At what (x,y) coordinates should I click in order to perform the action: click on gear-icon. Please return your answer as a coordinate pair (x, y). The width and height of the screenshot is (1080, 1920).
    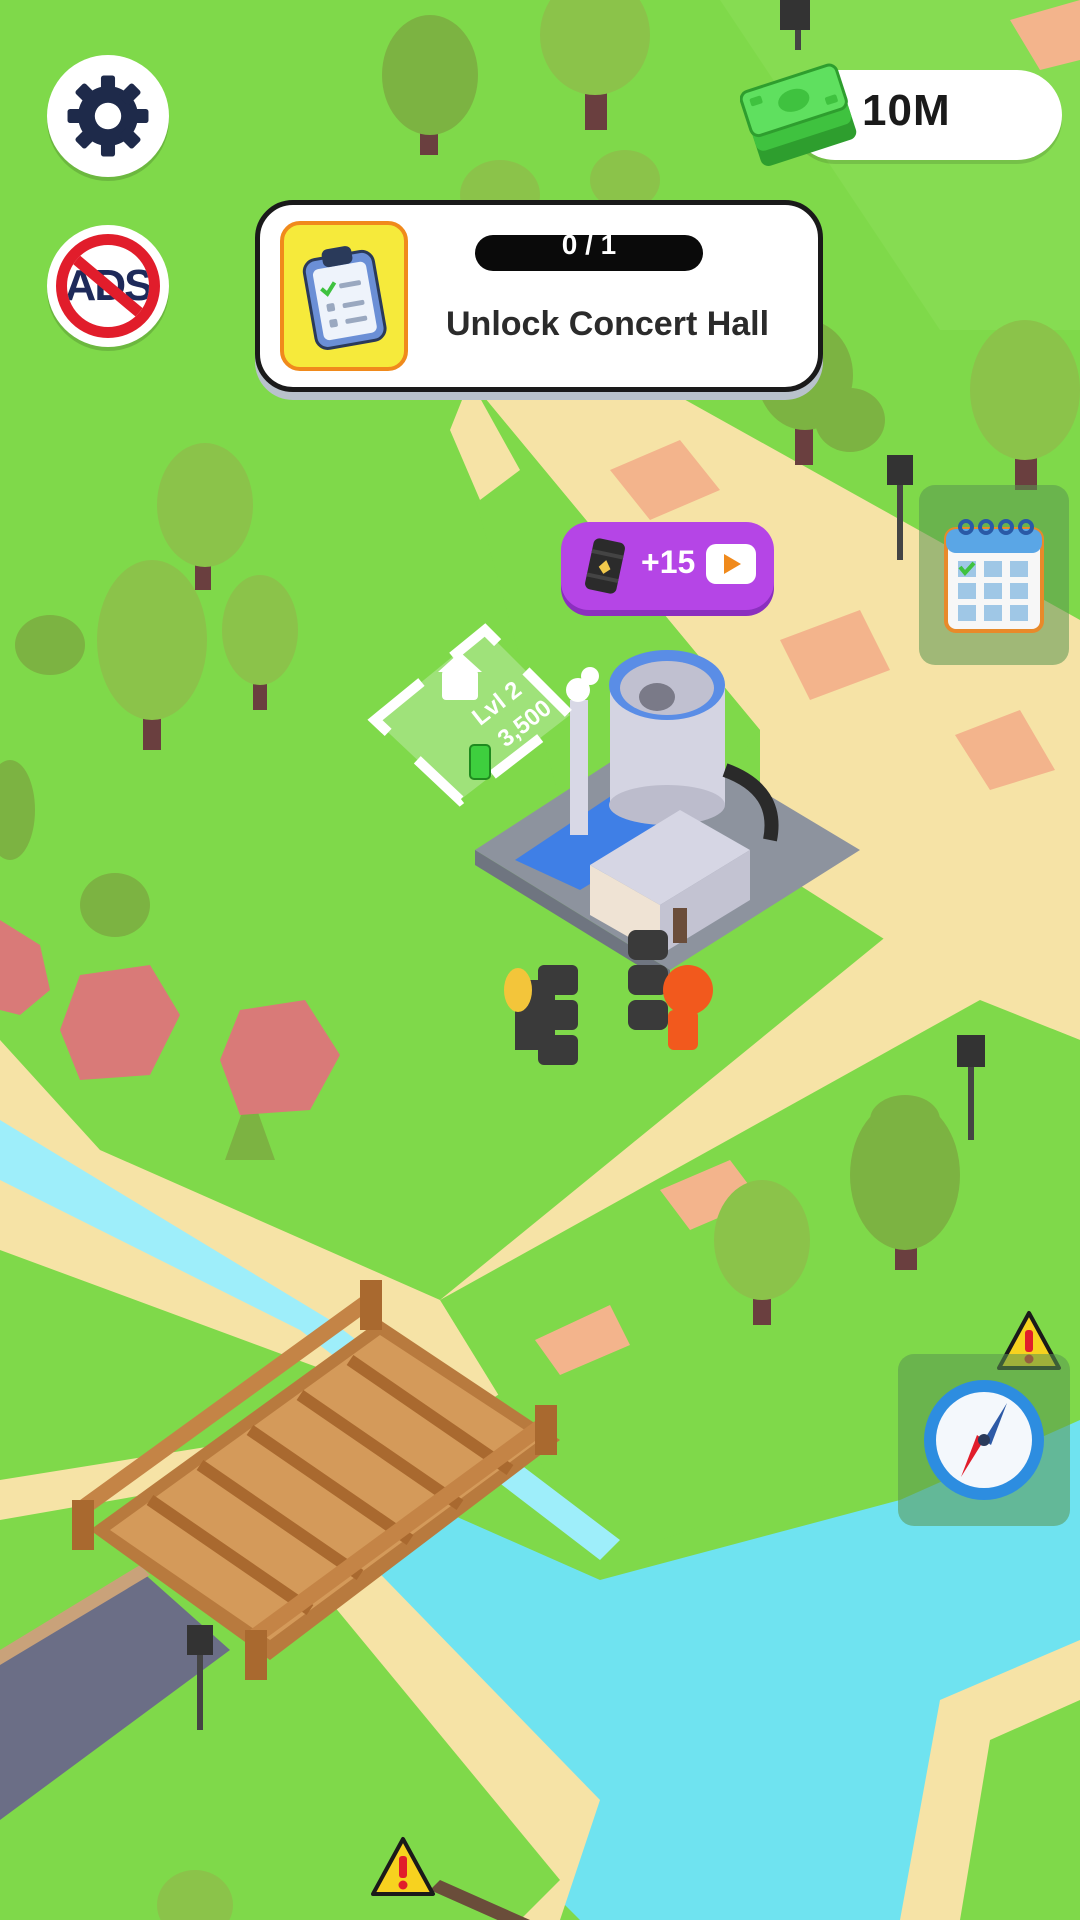
    Looking at the image, I should click on (108, 116).